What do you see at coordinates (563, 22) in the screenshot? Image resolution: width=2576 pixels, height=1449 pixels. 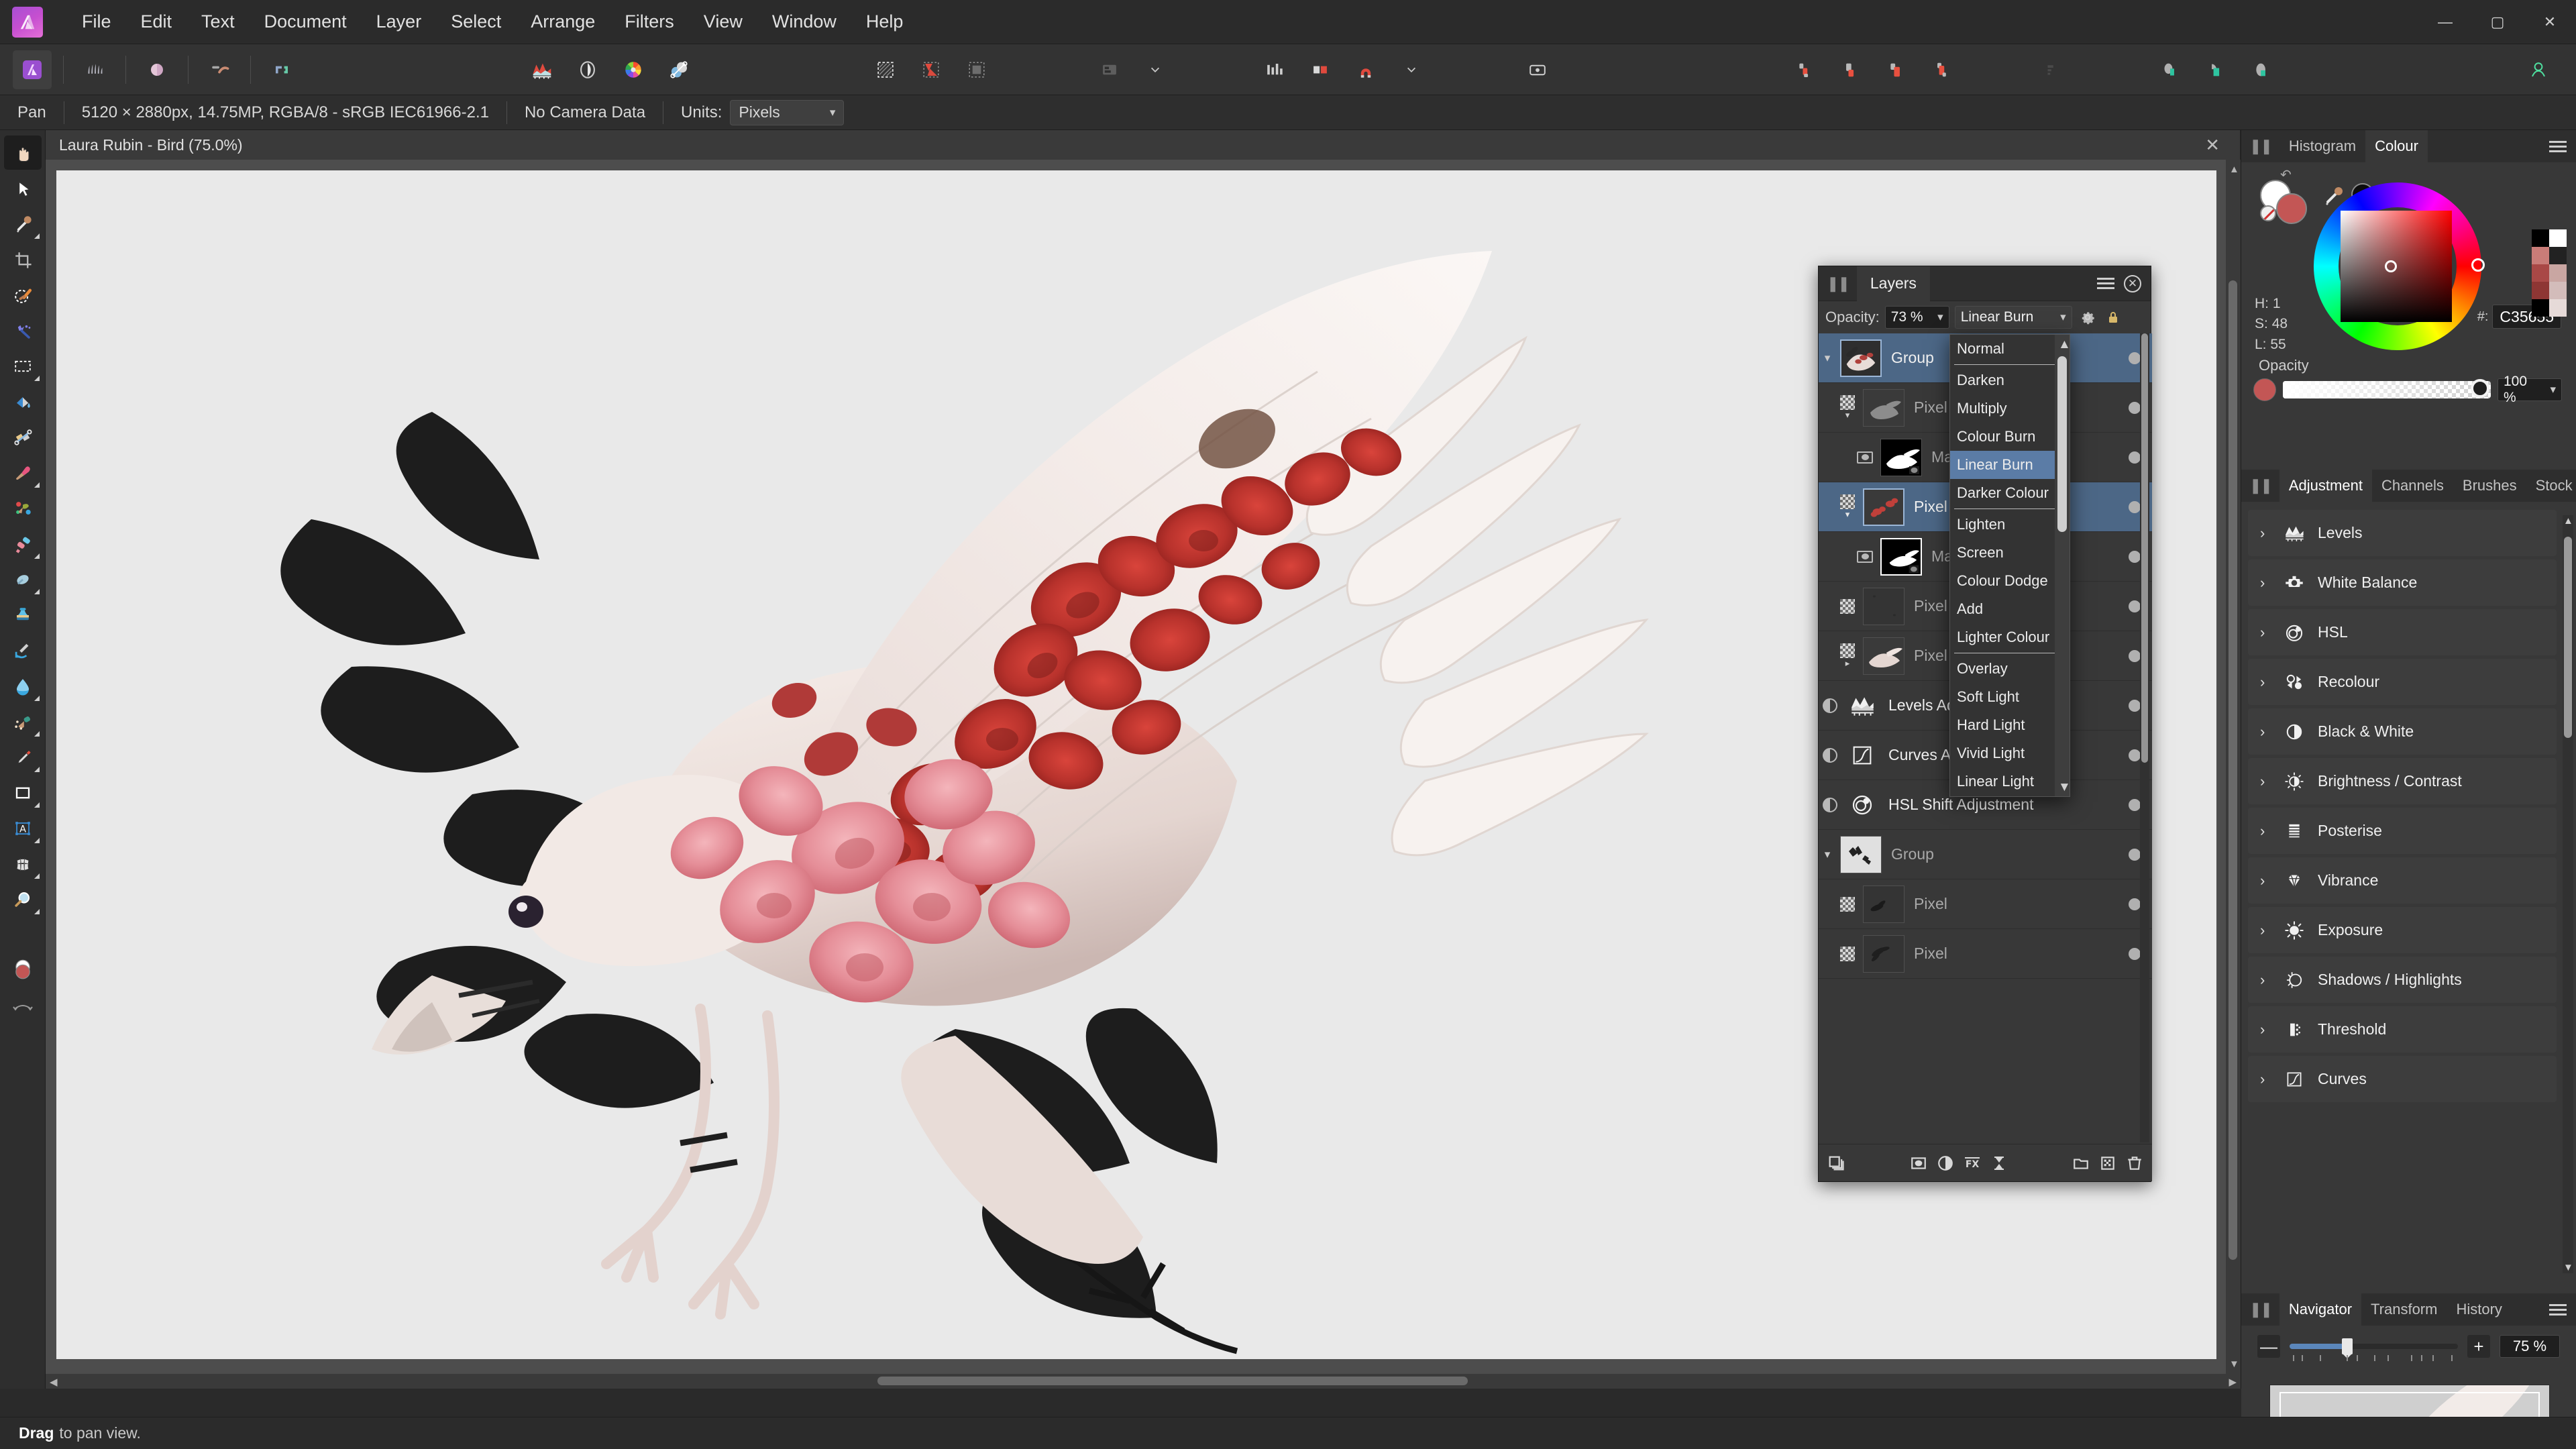 I see `menu-item-arrange: Arrange` at bounding box center [563, 22].